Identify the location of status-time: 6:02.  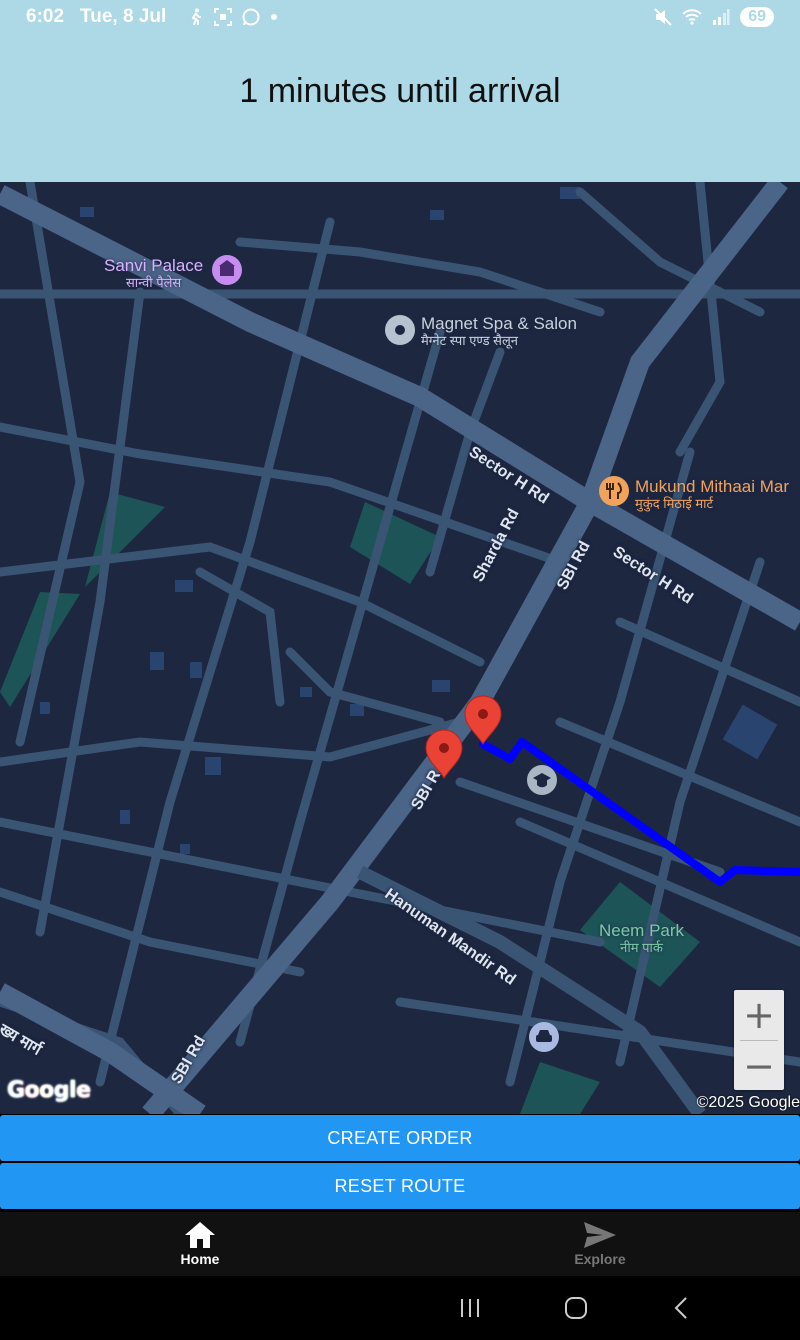
(45, 16).